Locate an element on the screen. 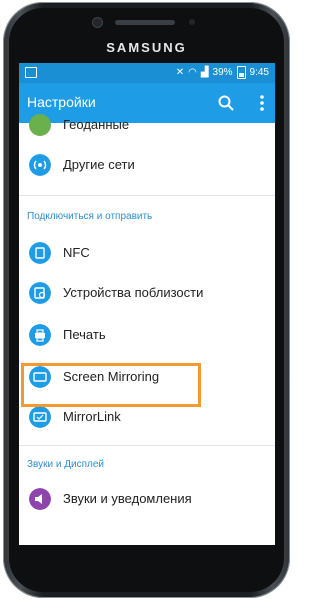  list-item-nearby-devices: Устройства поблизости is located at coordinates (147, 293).